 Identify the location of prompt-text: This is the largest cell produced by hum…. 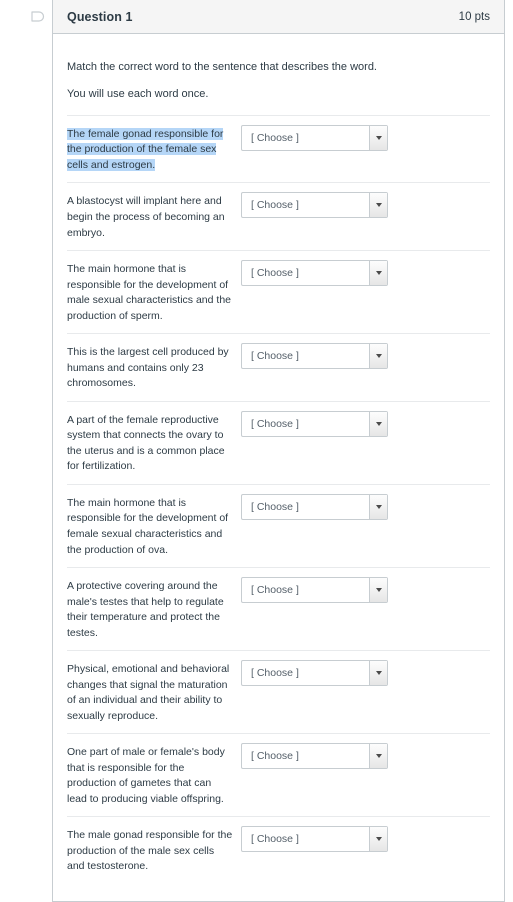
(148, 368).